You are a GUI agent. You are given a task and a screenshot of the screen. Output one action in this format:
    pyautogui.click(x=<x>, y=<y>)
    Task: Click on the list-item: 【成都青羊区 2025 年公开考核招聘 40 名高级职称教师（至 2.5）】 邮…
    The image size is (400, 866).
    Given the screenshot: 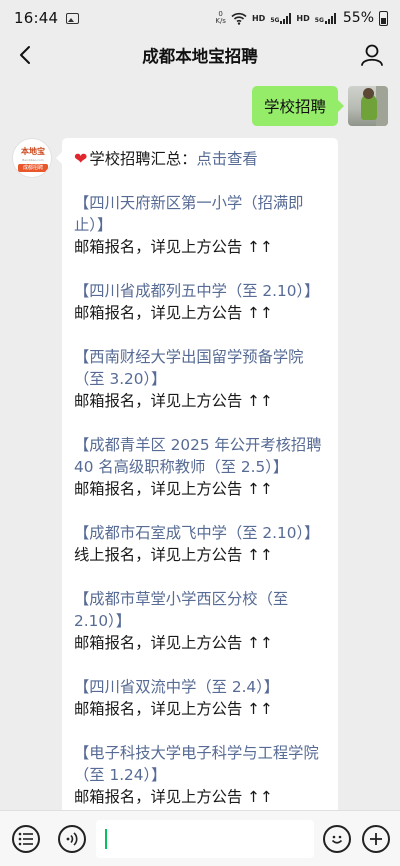 What is the action you would take?
    pyautogui.click(x=200, y=467)
    